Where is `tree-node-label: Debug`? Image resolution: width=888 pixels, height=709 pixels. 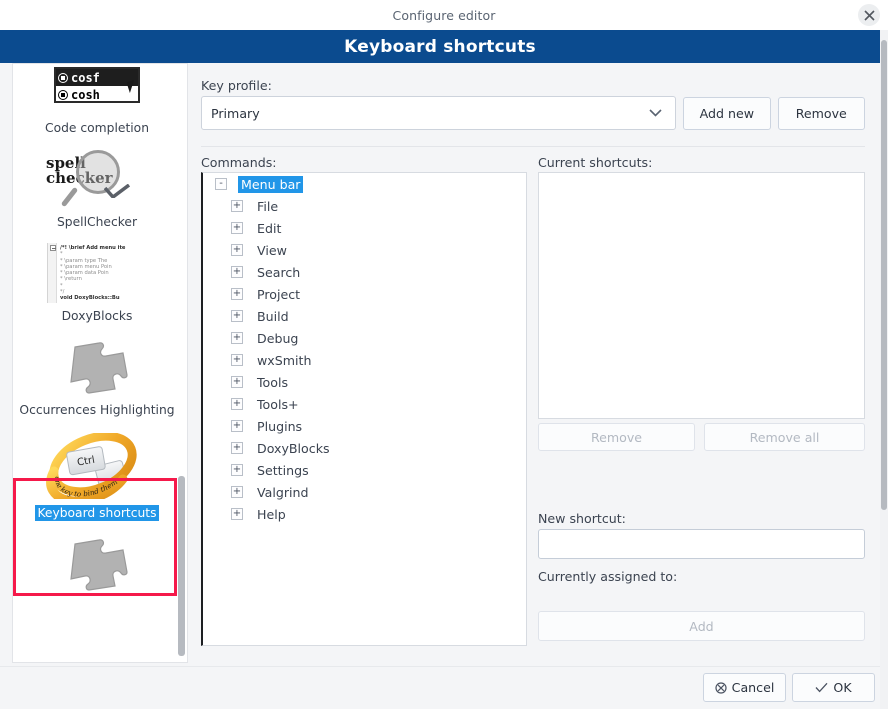
tree-node-label: Debug is located at coordinates (278, 338).